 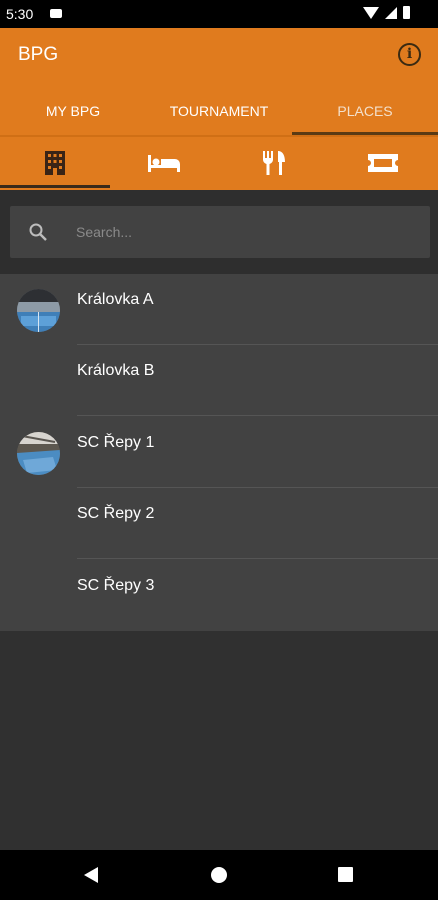 I want to click on ticket-icon, so click(x=383, y=163).